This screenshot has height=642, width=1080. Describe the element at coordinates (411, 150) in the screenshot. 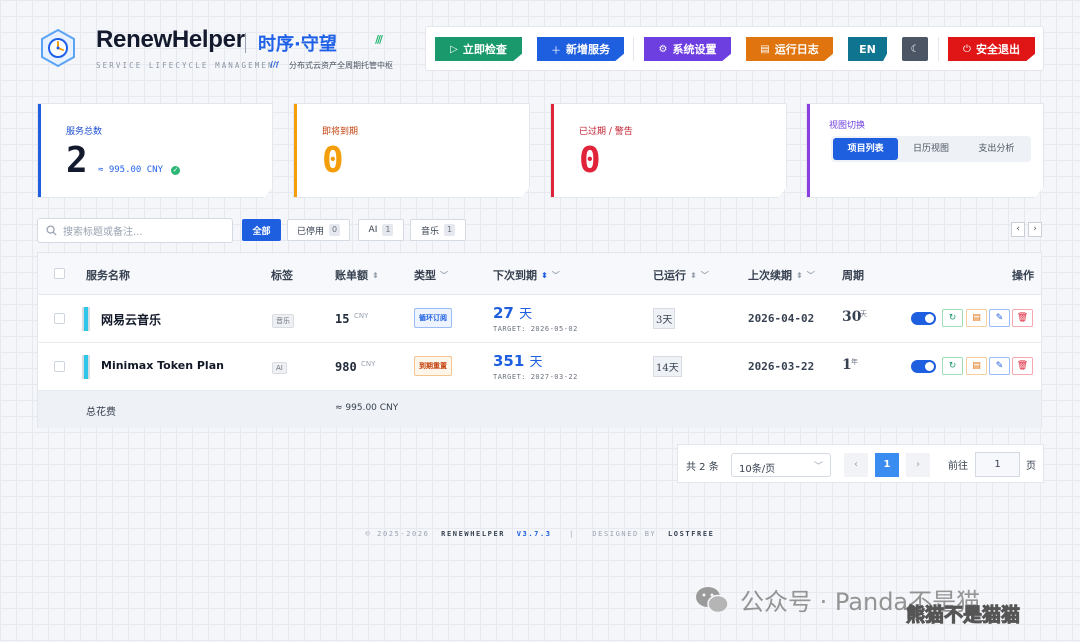

I see `stat-card-expiring: 即将到期 0` at that location.